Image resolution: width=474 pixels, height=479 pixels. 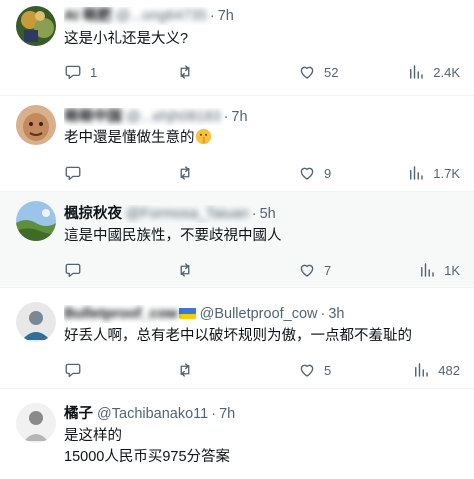 I want to click on display-name: 橘子, so click(x=78, y=414).